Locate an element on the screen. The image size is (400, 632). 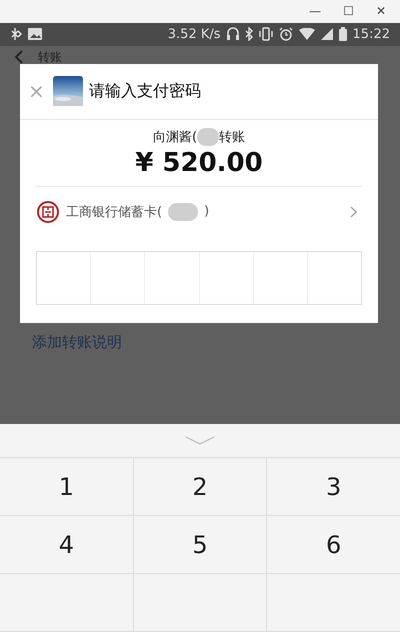
dialog-title: 请输入支付密码 is located at coordinates (144, 91).